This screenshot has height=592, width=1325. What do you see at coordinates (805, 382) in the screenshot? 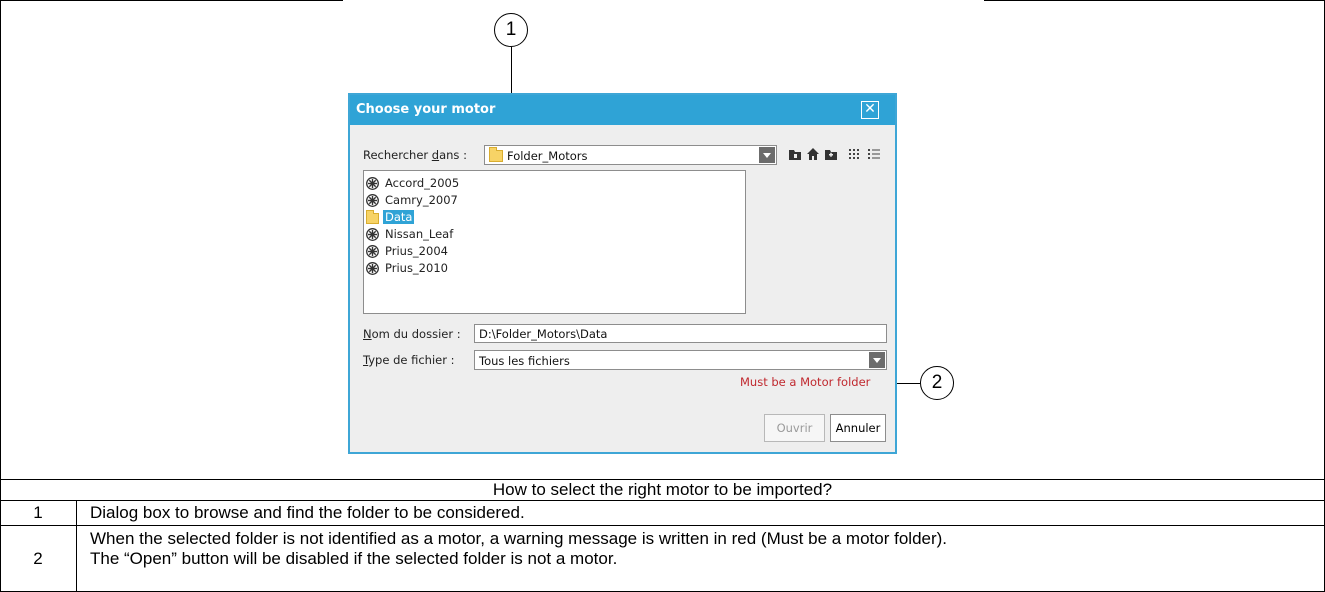
I see `warning-message: Must be a Motor folder` at bounding box center [805, 382].